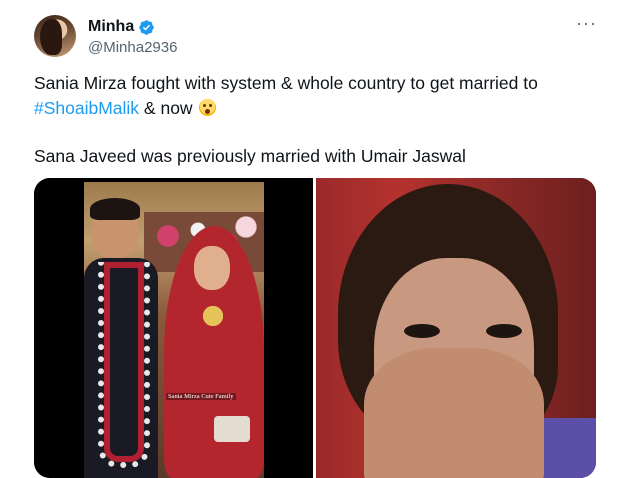 This screenshot has width=640, height=478. I want to click on avatar-hair, so click(51, 37).